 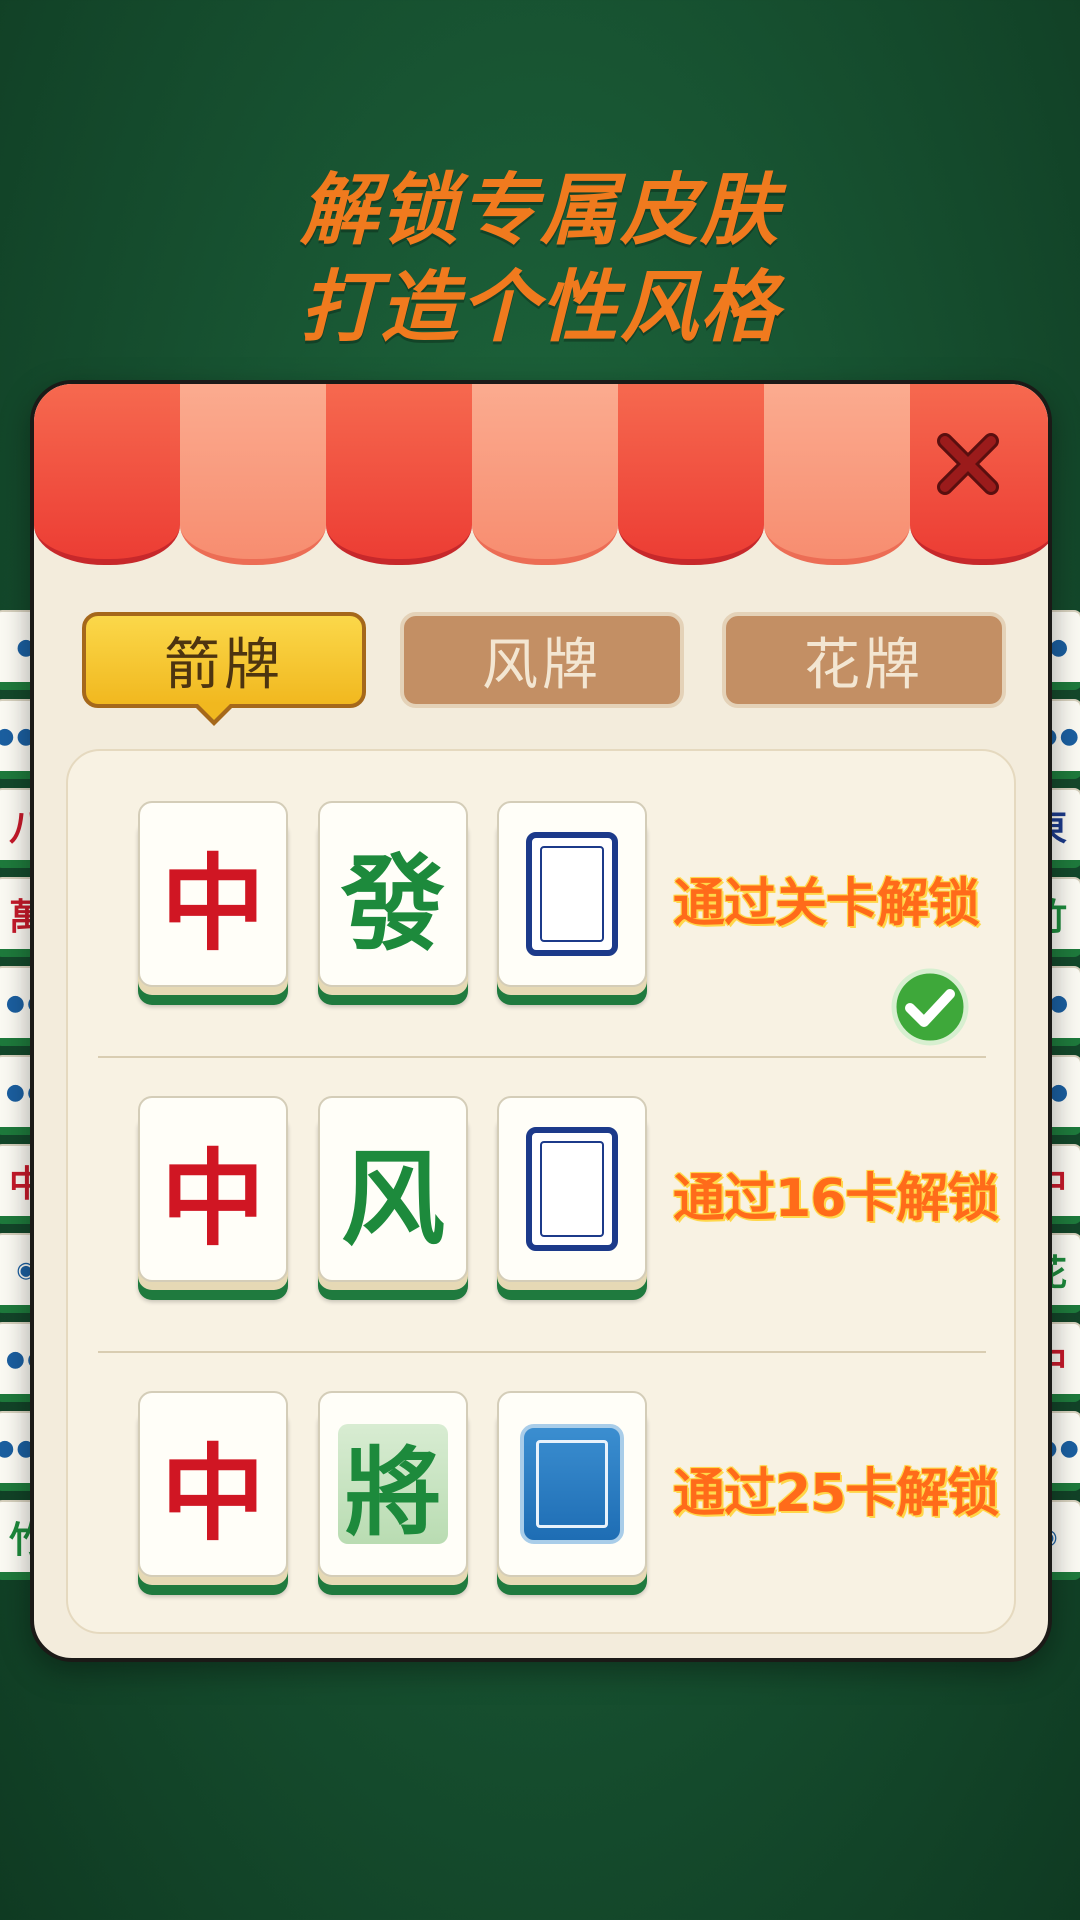 What do you see at coordinates (224, 660) in the screenshot?
I see `tab-arrow-tiles: 箭牌` at bounding box center [224, 660].